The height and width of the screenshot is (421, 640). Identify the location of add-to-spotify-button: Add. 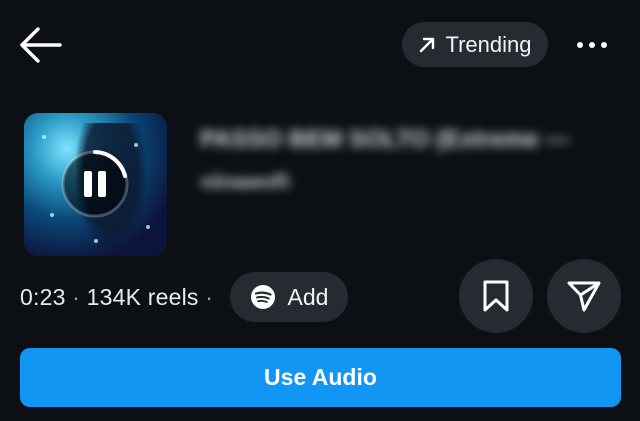
(289, 297).